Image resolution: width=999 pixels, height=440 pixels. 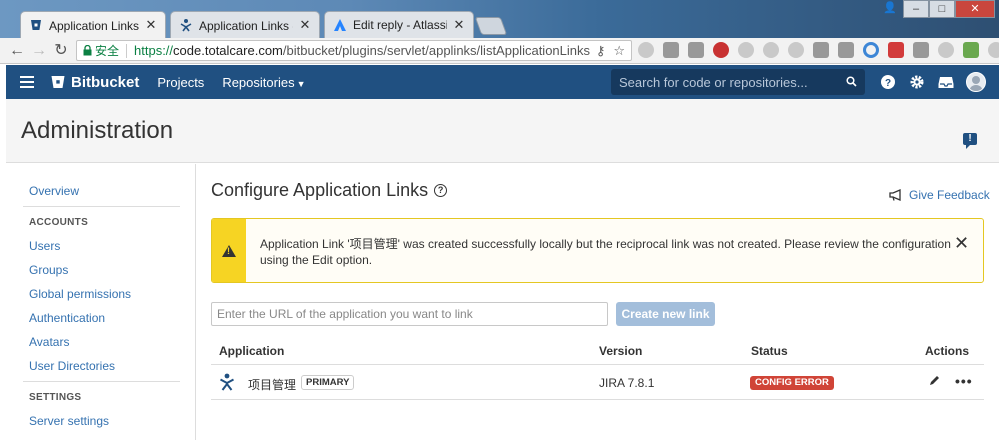 I want to click on bitbucket-logo-icon, so click(x=58, y=82).